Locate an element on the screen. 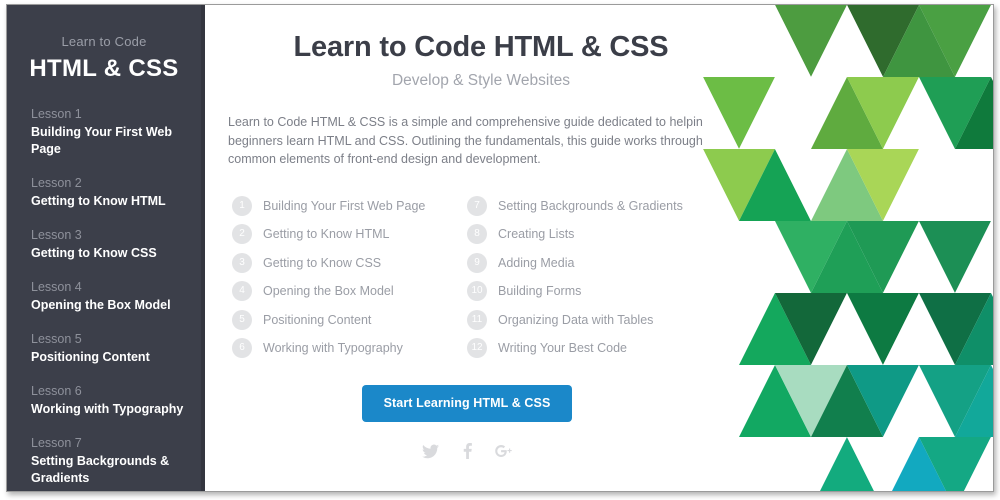 Image resolution: width=1000 pixels, height=500 pixels. toc-item-label: Organizing Data with Tables is located at coordinates (576, 319).